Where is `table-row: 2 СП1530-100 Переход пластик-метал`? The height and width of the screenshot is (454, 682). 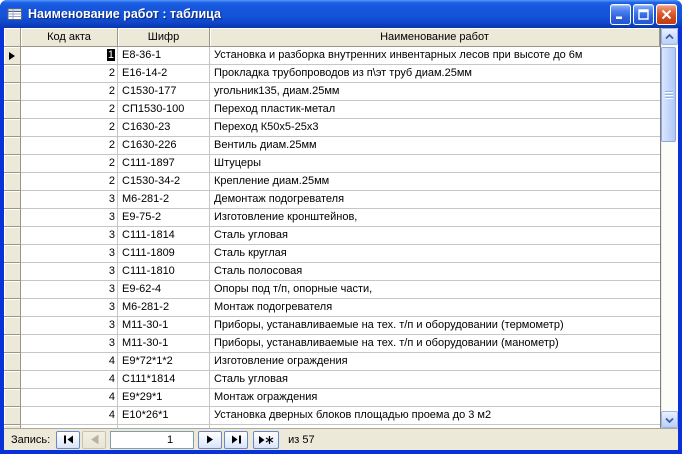
table-row: 2 СП1530-100 Переход пластик-метал is located at coordinates (332, 110).